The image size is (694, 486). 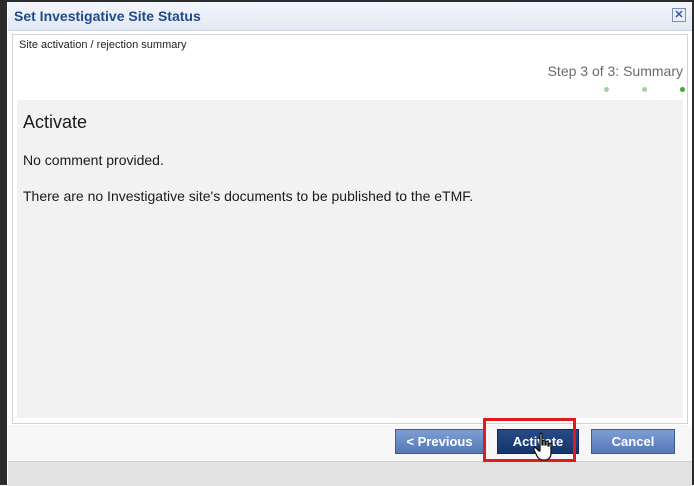 What do you see at coordinates (615, 71) in the screenshot?
I see `step-indicator-label: Step 3 of 3: Summary` at bounding box center [615, 71].